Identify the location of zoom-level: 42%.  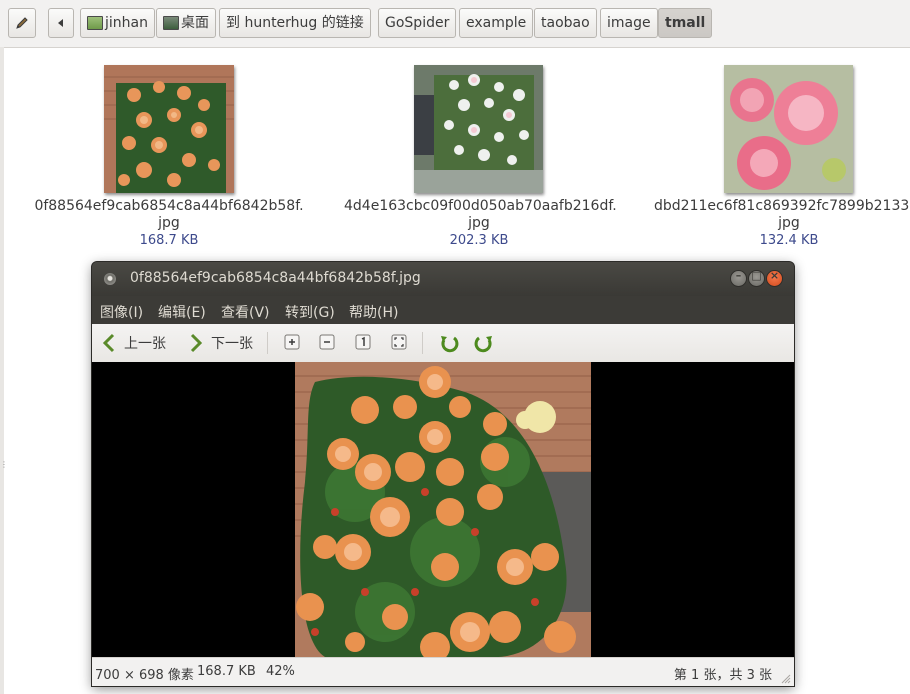
(280, 671).